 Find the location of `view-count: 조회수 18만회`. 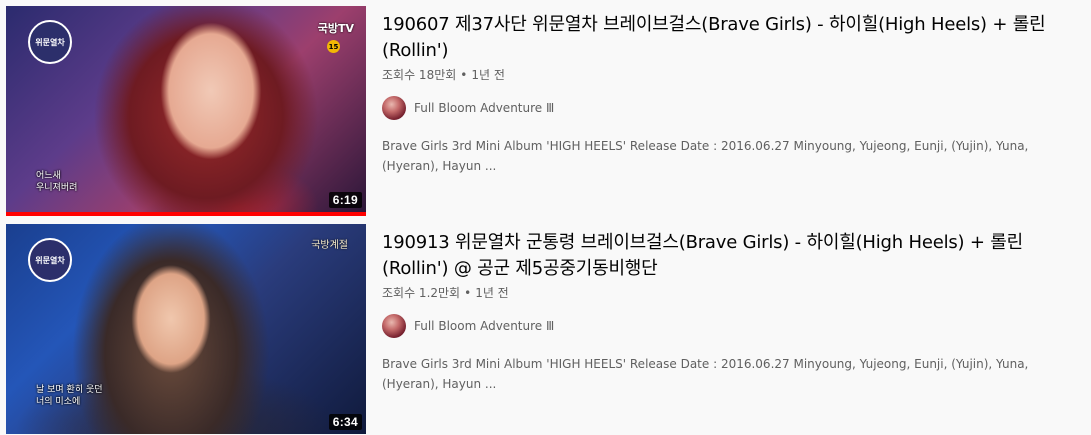

view-count: 조회수 18만회 is located at coordinates (419, 75).